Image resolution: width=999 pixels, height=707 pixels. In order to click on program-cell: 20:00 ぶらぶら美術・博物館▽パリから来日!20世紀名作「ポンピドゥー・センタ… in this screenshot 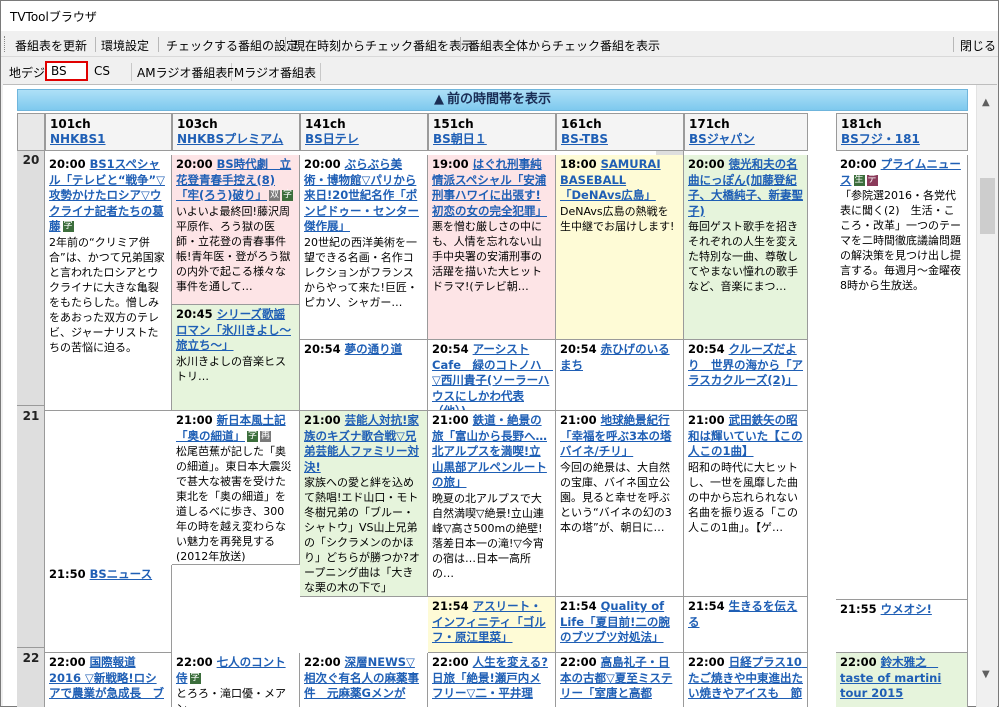, I will do `click(364, 247)`.